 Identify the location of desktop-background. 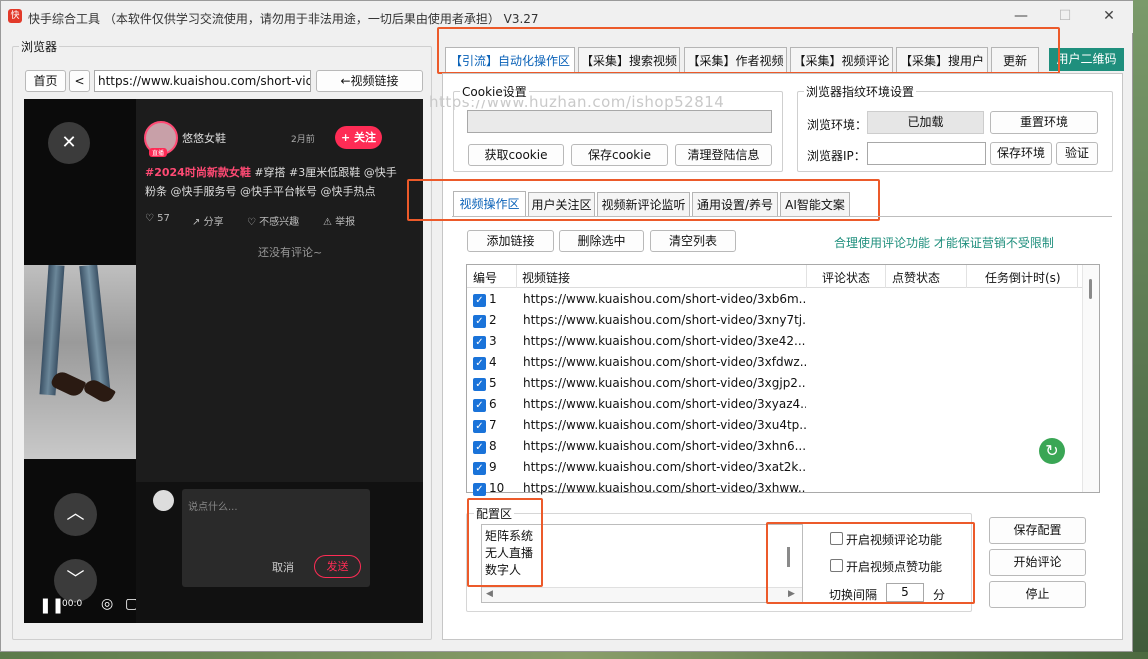
(1140, 329).